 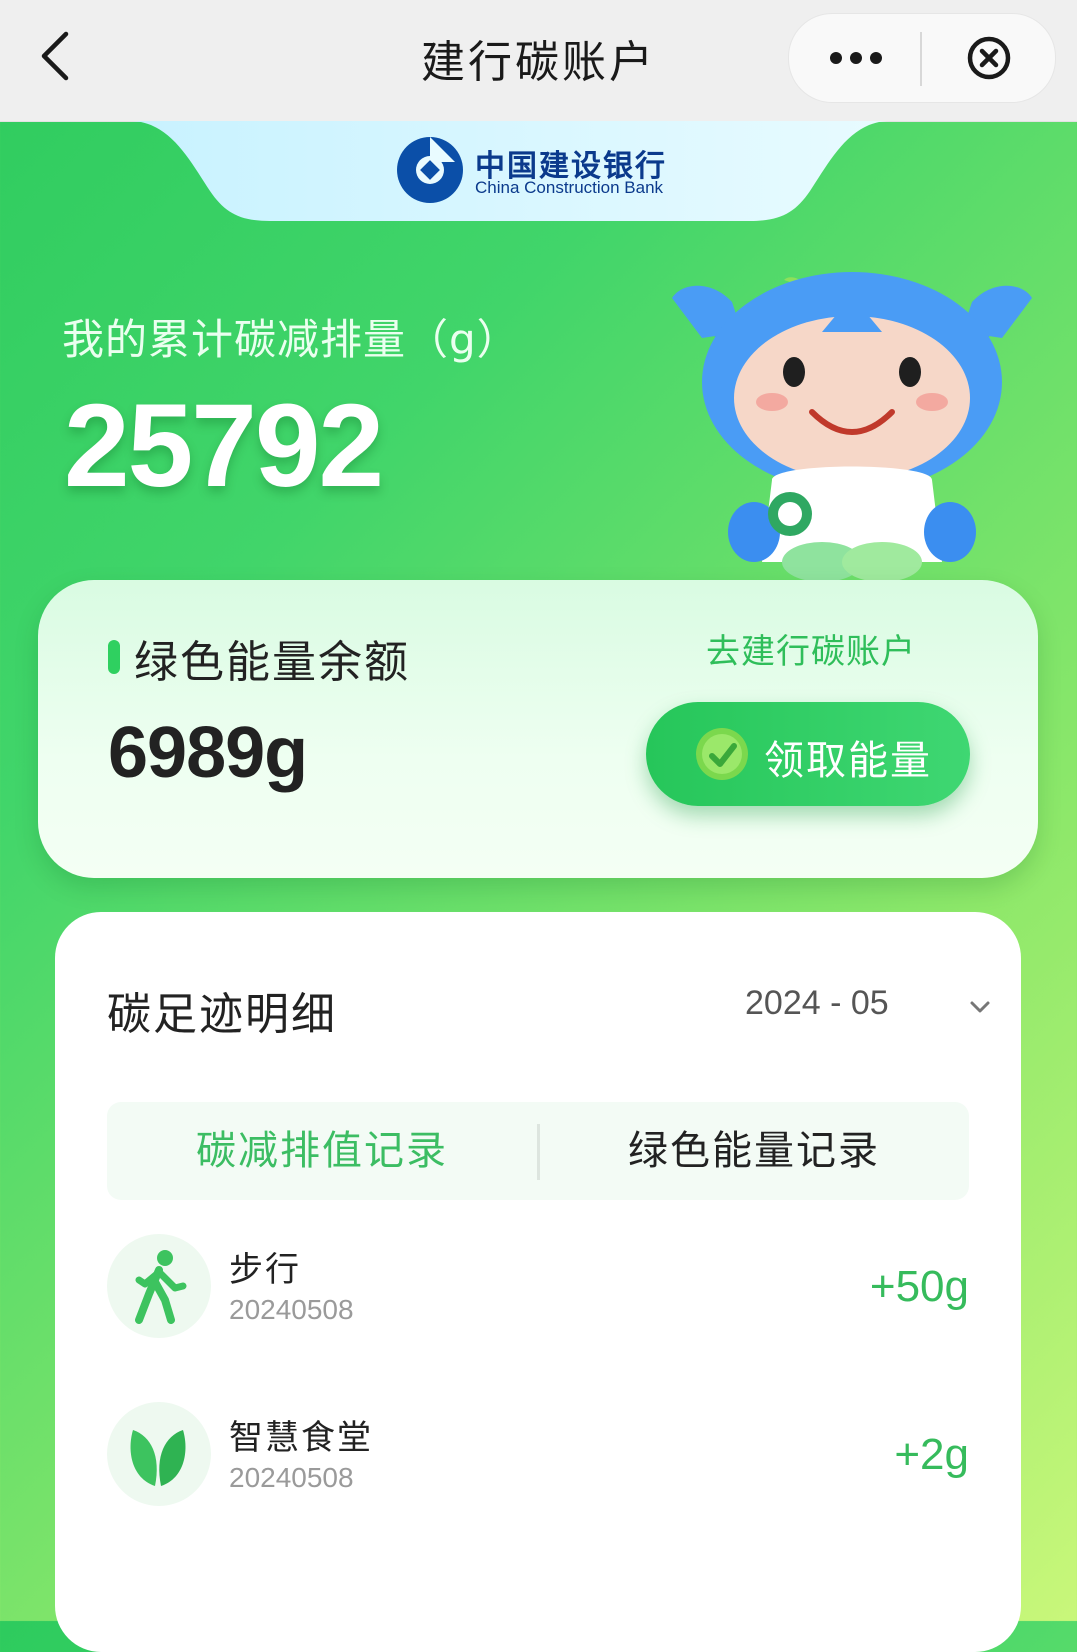 What do you see at coordinates (848, 761) in the screenshot?
I see `claim-energy-label: 领取能量` at bounding box center [848, 761].